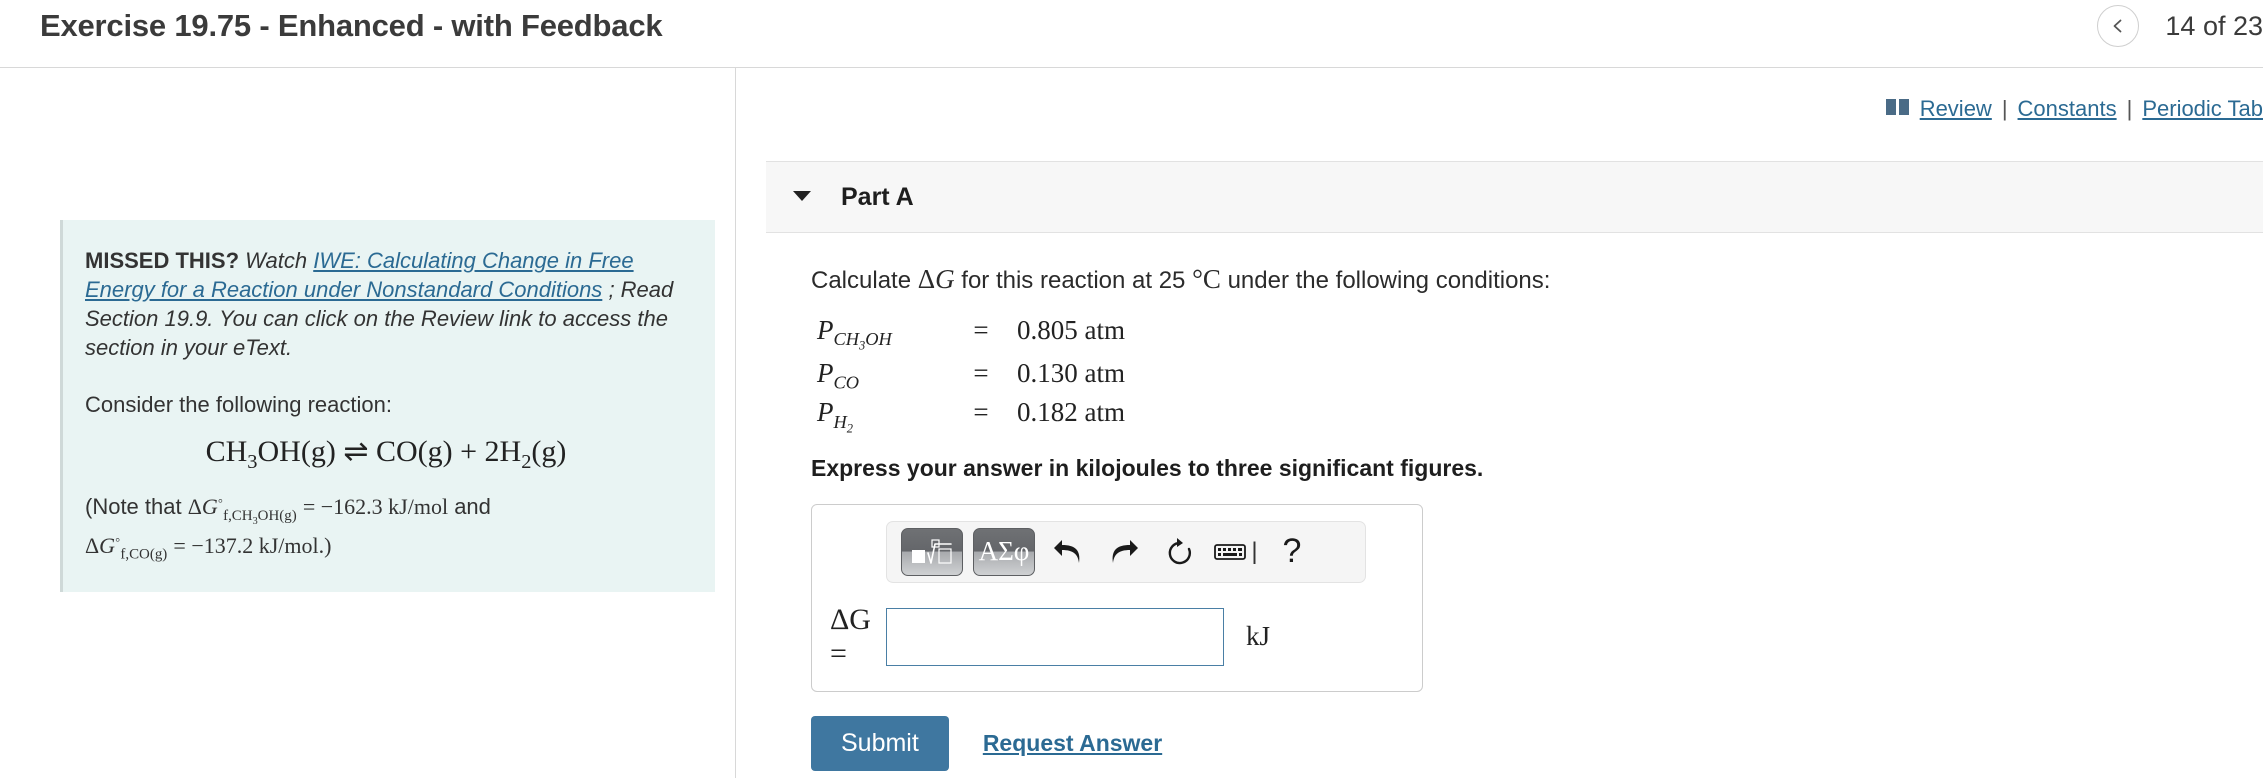 The height and width of the screenshot is (778, 2263). What do you see at coordinates (877, 196) in the screenshot?
I see `part-a-title: Part A` at bounding box center [877, 196].